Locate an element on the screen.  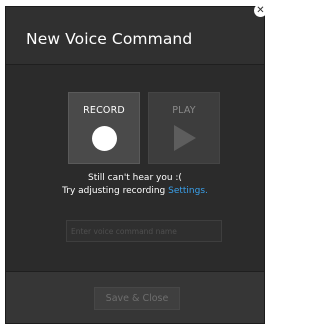
voice-command-name-input is located at coordinates (144, 231).